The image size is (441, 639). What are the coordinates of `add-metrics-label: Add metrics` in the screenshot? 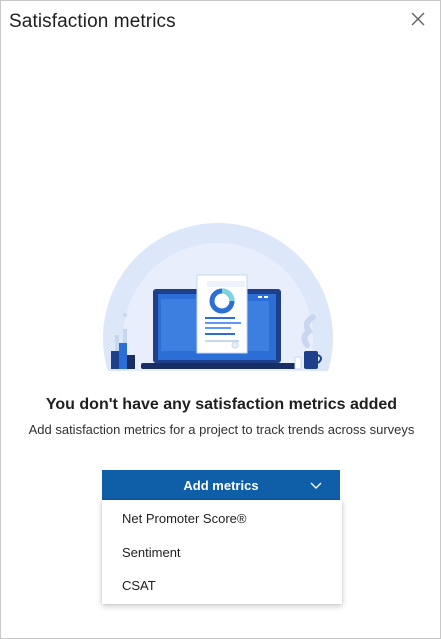 It's located at (221, 485).